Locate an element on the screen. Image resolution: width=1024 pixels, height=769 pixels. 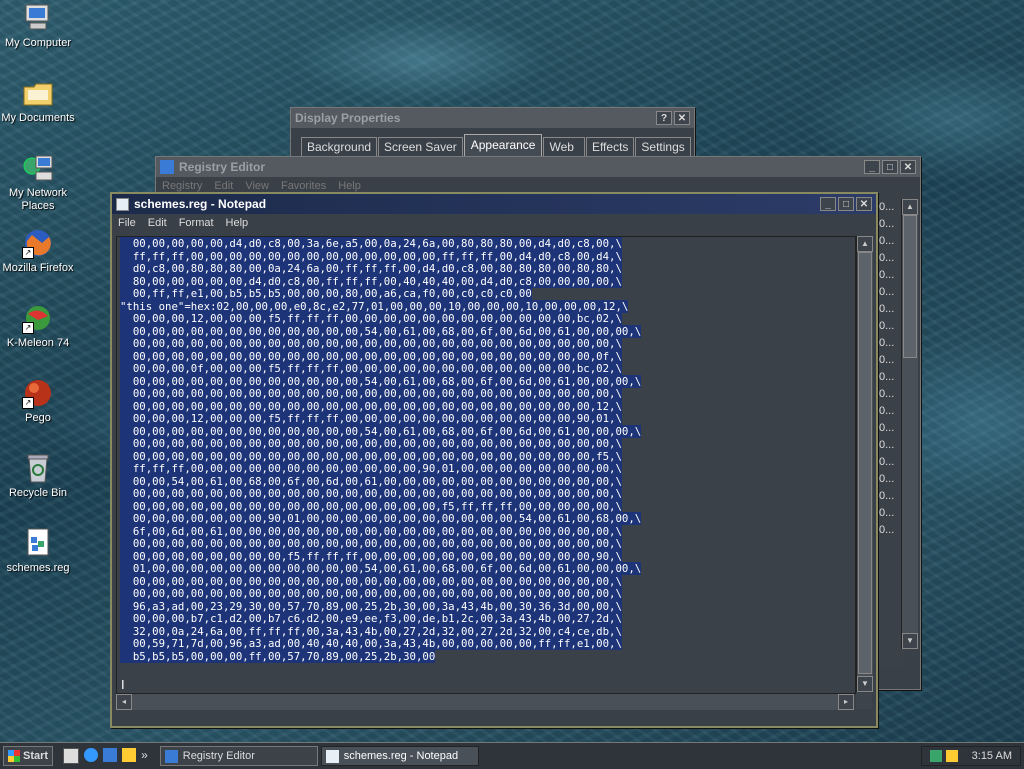
desktop-icon-label: schemes.reg is located at coordinates (38, 568).